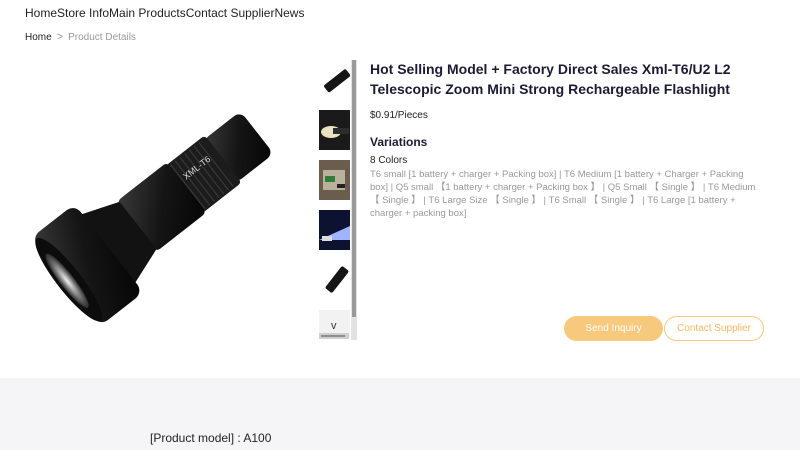 This screenshot has height=450, width=800. Describe the element at coordinates (354, 188) in the screenshot. I see `thumbnail-scrollbar-thumb` at that location.